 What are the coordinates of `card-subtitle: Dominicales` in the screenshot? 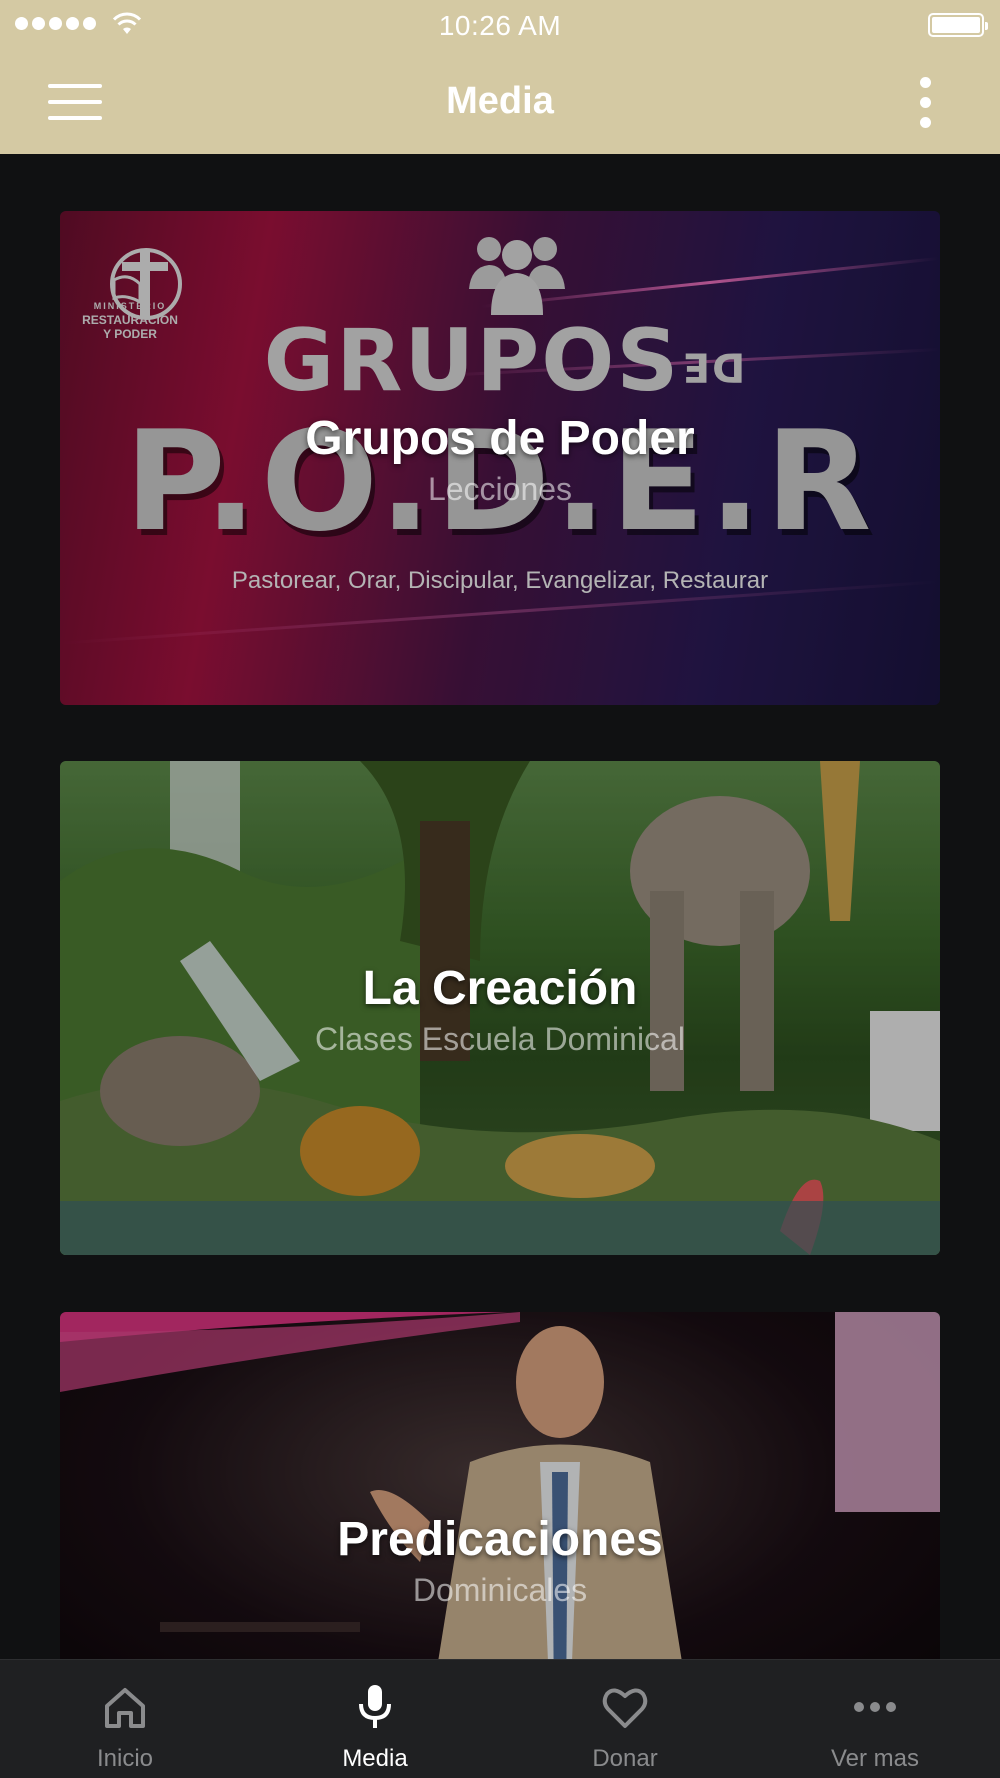 It's located at (500, 1590).